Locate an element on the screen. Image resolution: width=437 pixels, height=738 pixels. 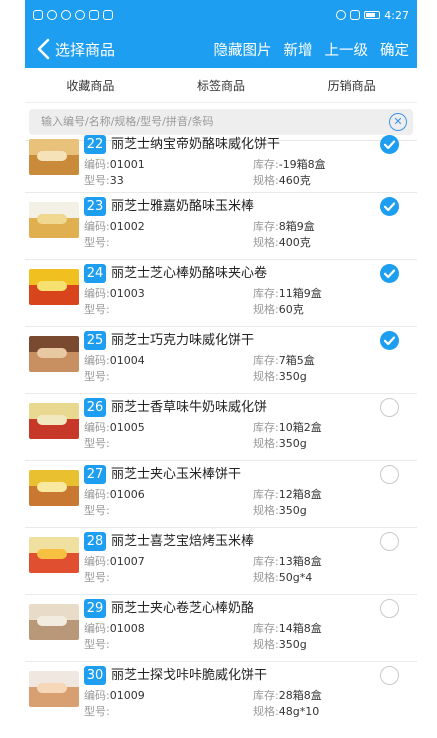
product-name: 丽芝士纳宝帝奶酪味威化饼干 is located at coordinates (196, 144).